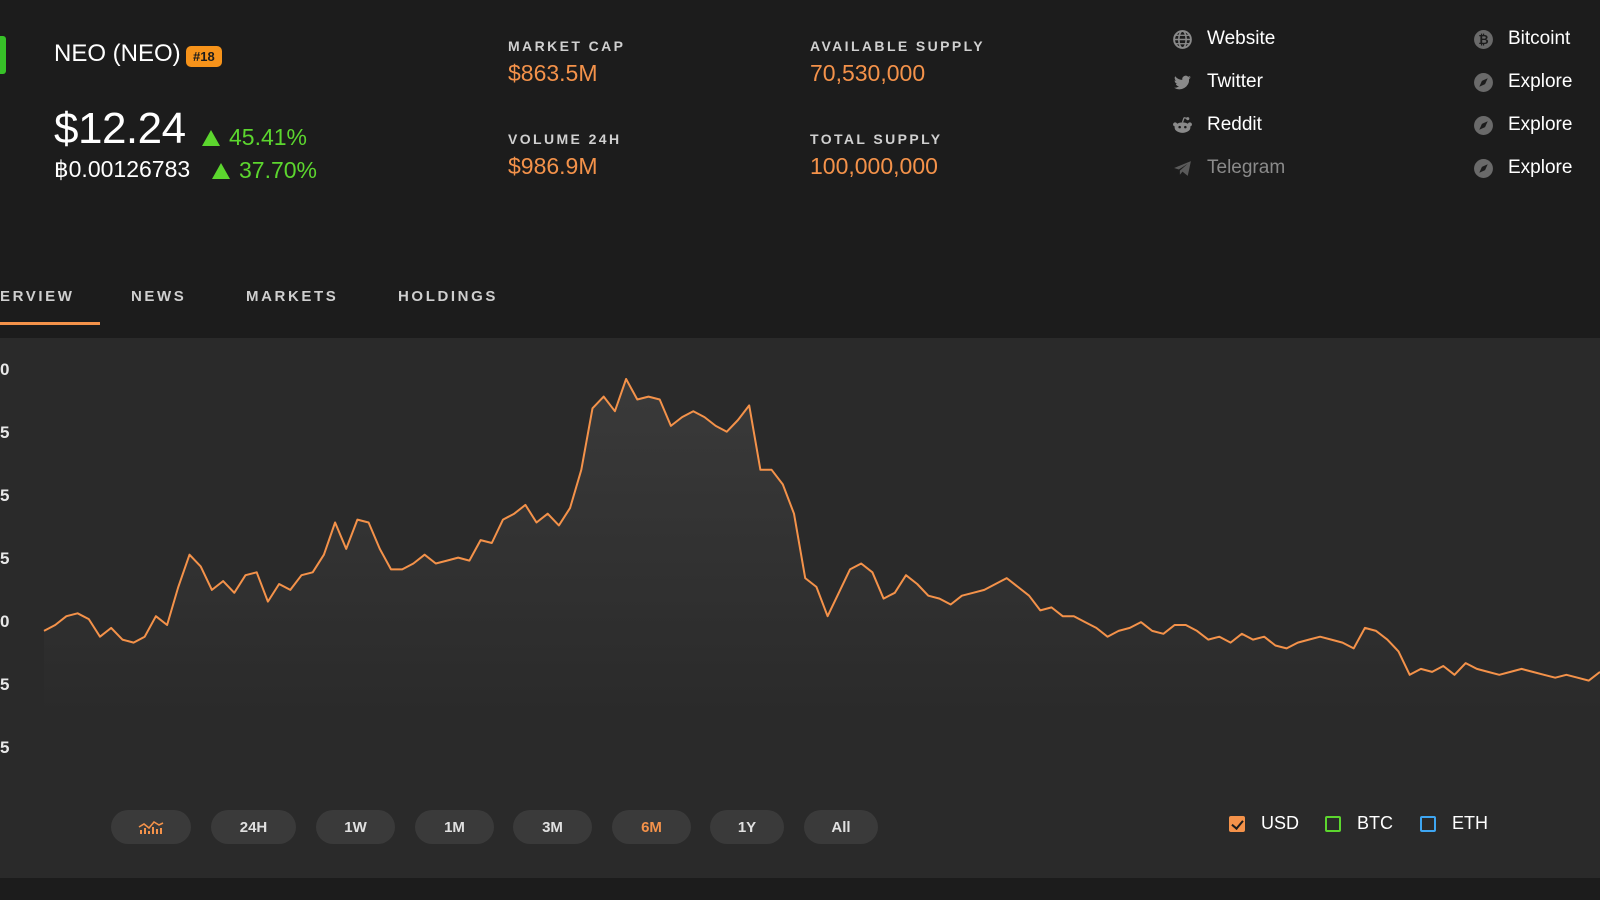 The height and width of the screenshot is (900, 1600). I want to click on price-usd: $12.24, so click(120, 128).